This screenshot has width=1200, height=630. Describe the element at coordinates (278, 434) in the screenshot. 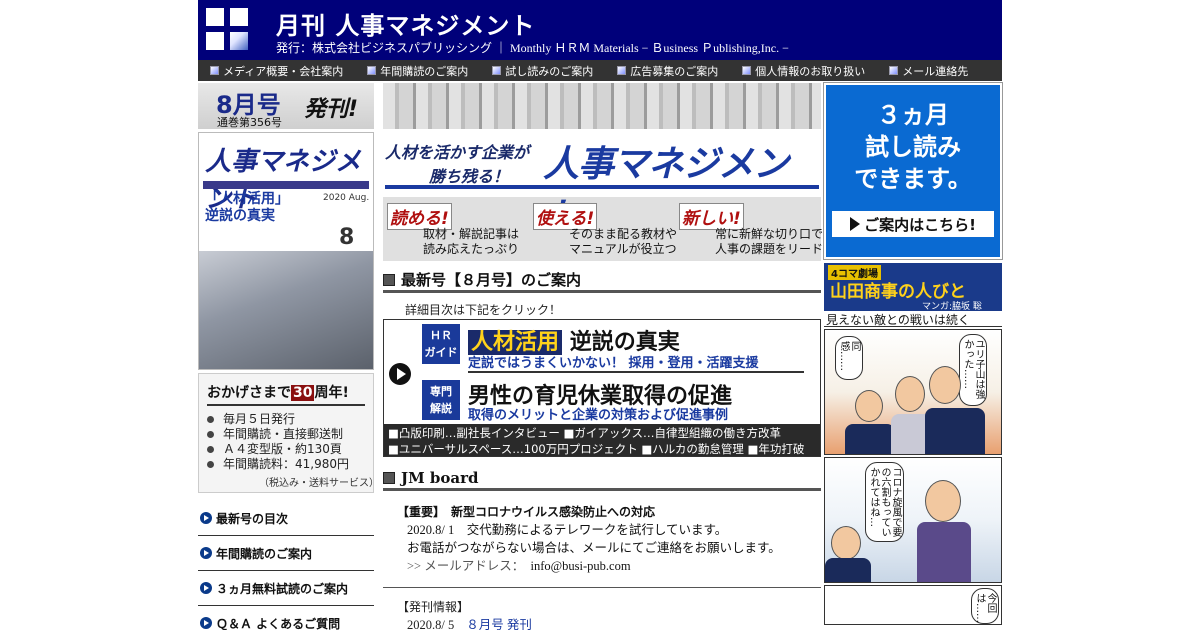

I see `list-item: 年間購読・直接郵送制` at that location.